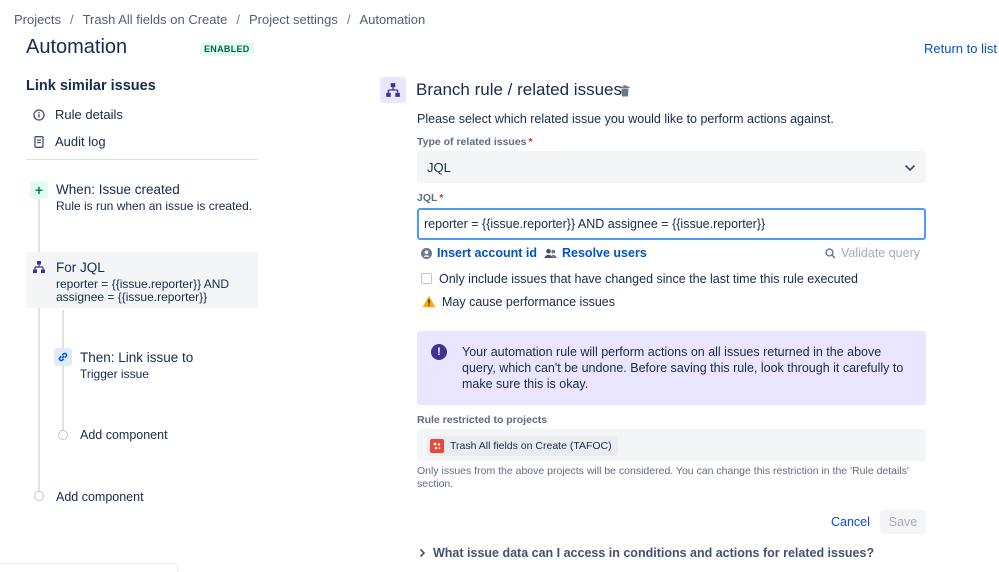 Image resolution: width=999 pixels, height=572 pixels. What do you see at coordinates (91, 86) in the screenshot?
I see `rule-name: Link similar issues` at bounding box center [91, 86].